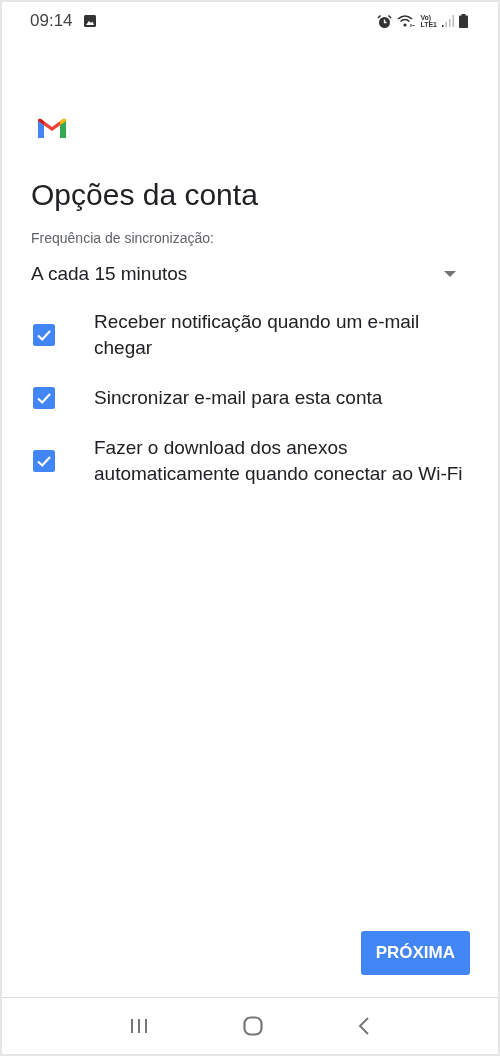  Describe the element at coordinates (448, 21) in the screenshot. I see `signal-icon` at that location.